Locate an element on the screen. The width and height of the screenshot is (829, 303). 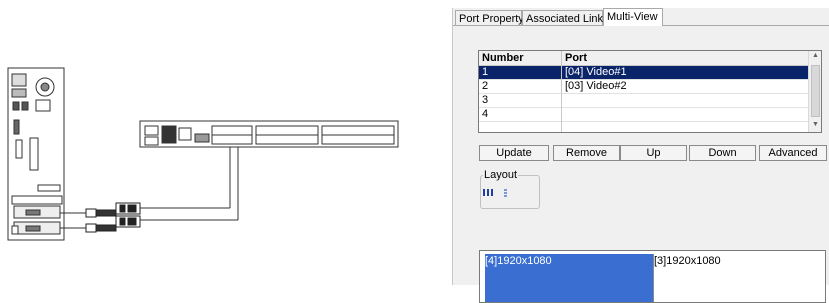
row-port: [04] Video#1 is located at coordinates (596, 72).